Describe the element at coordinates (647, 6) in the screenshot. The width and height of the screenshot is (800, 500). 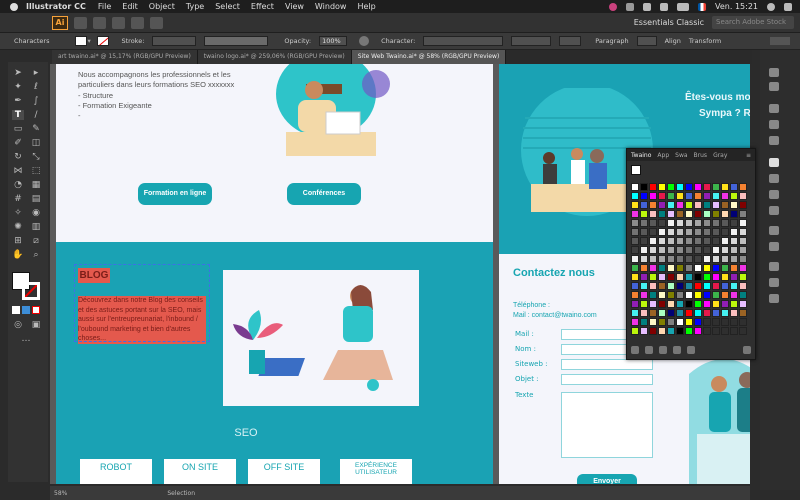
I see `cloud-icon` at that location.